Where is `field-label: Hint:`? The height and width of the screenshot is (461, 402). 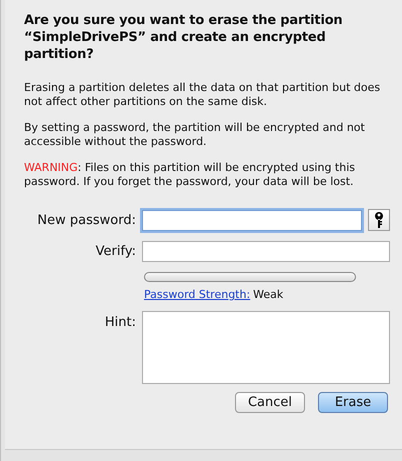 field-label: Hint: is located at coordinates (120, 322).